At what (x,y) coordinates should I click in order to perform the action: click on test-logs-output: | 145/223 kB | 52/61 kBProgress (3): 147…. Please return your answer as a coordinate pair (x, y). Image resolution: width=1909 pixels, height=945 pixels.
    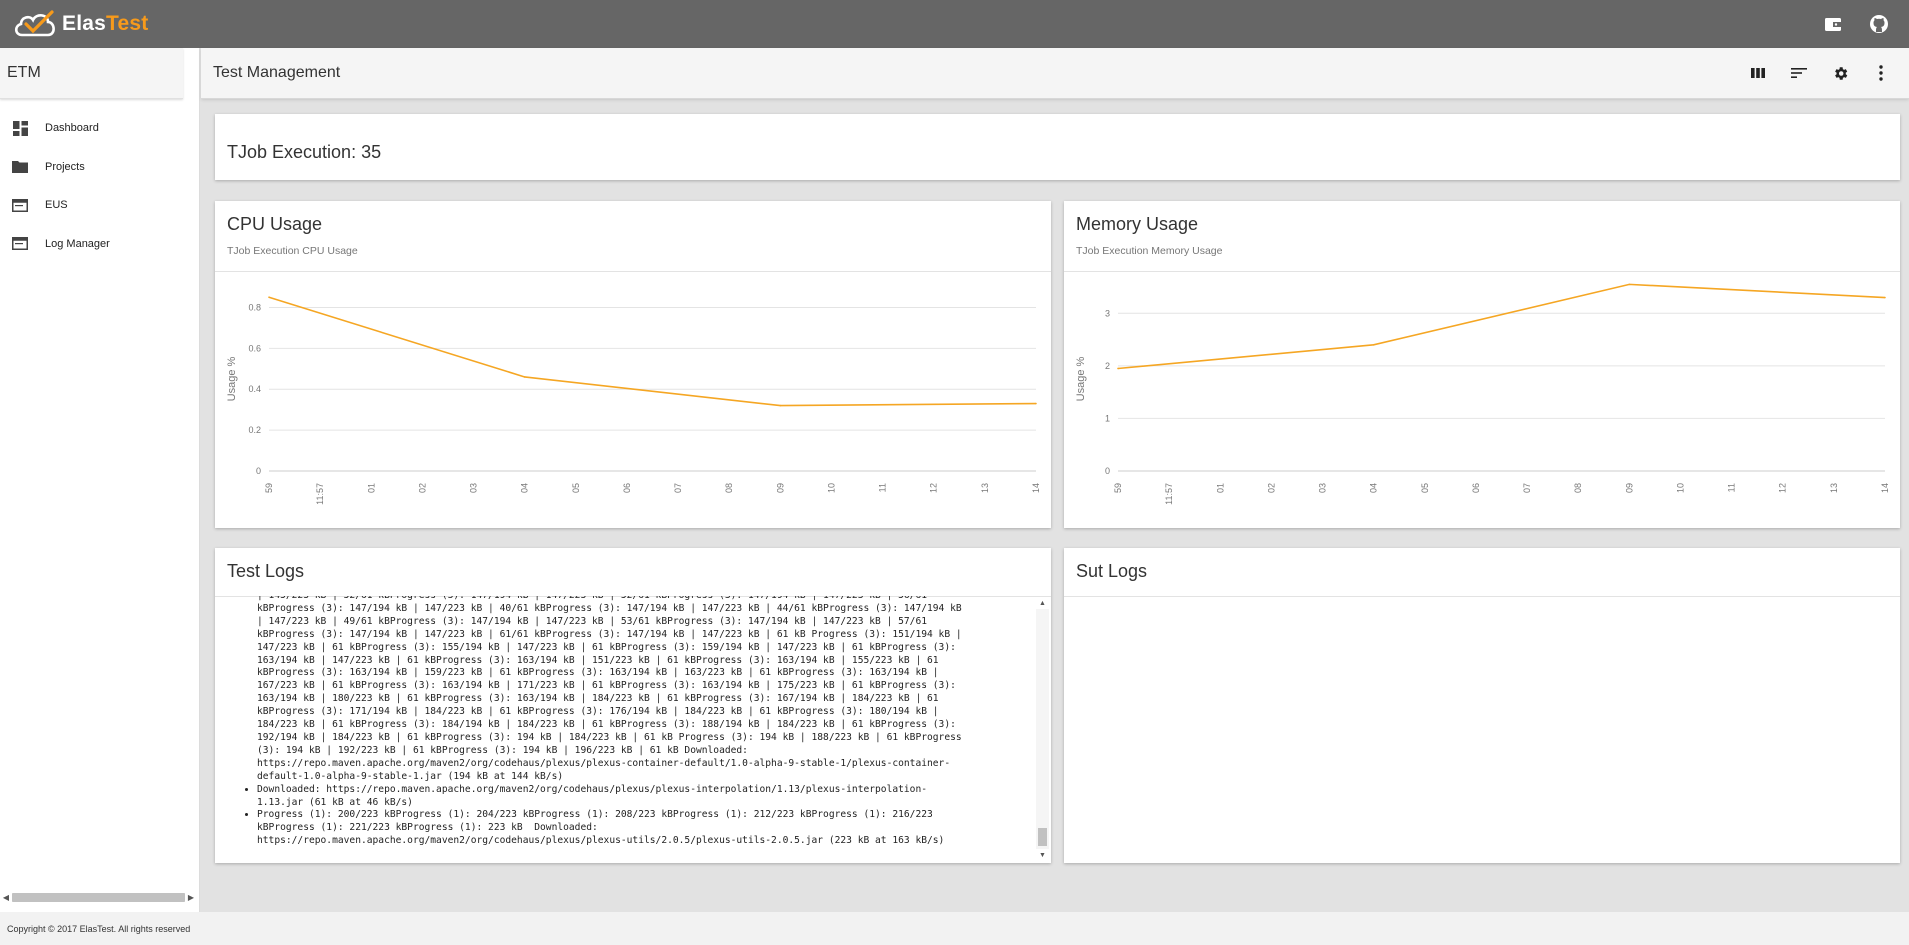
    Looking at the image, I should click on (647, 726).